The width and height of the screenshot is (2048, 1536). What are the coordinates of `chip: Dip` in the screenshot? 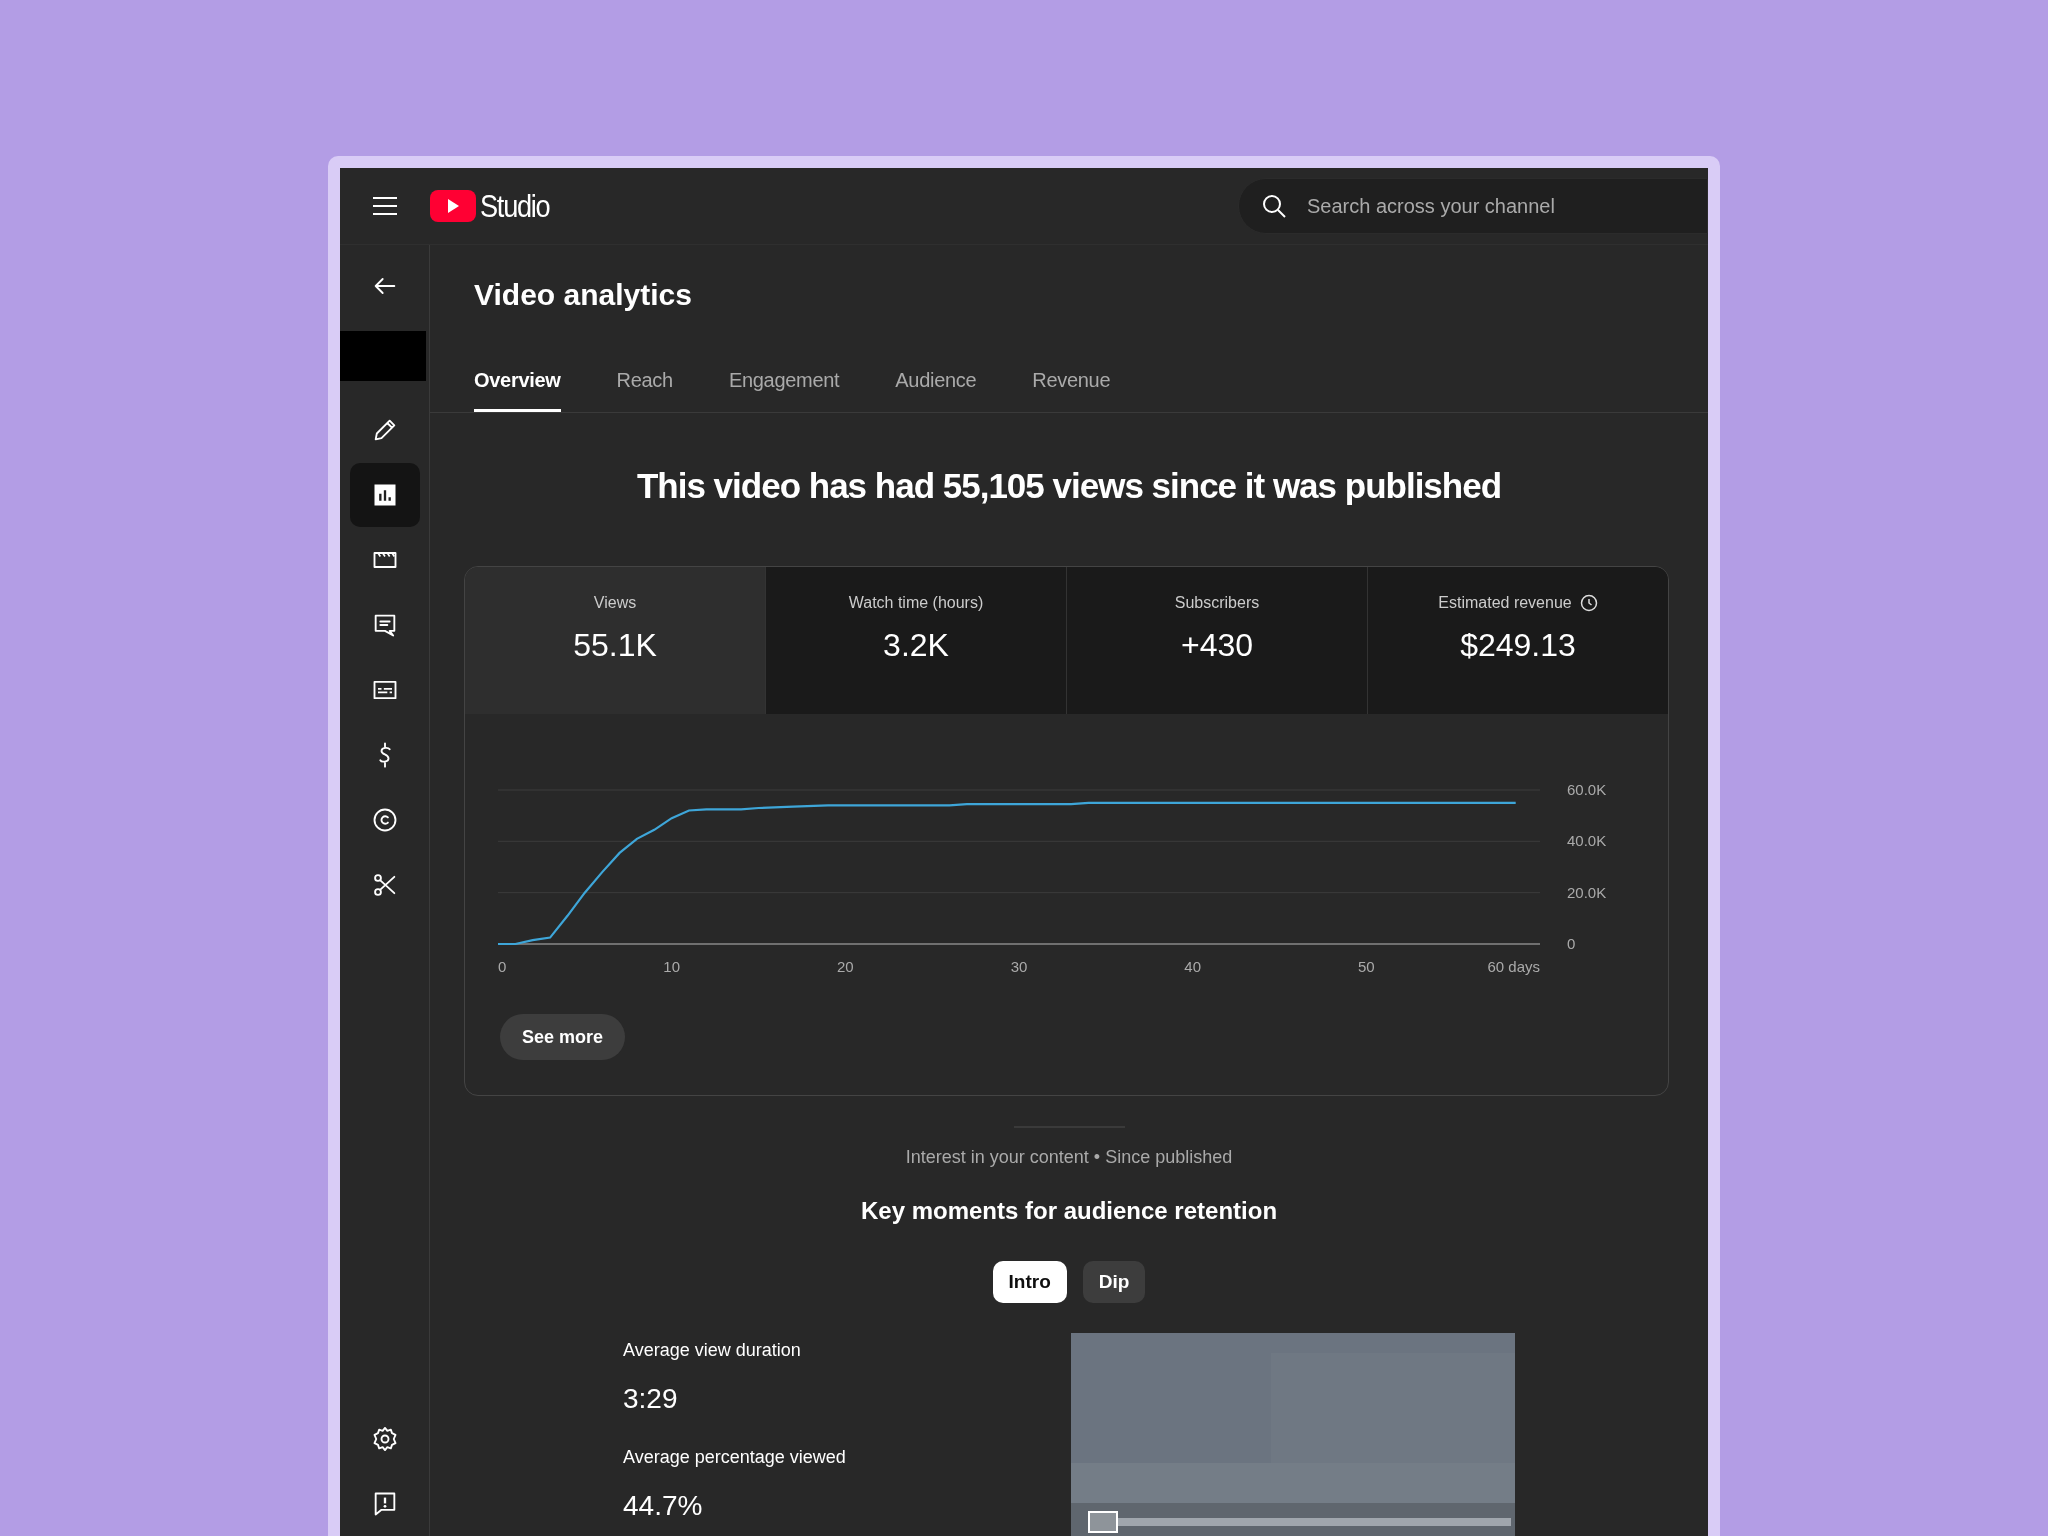 It's located at (1114, 1282).